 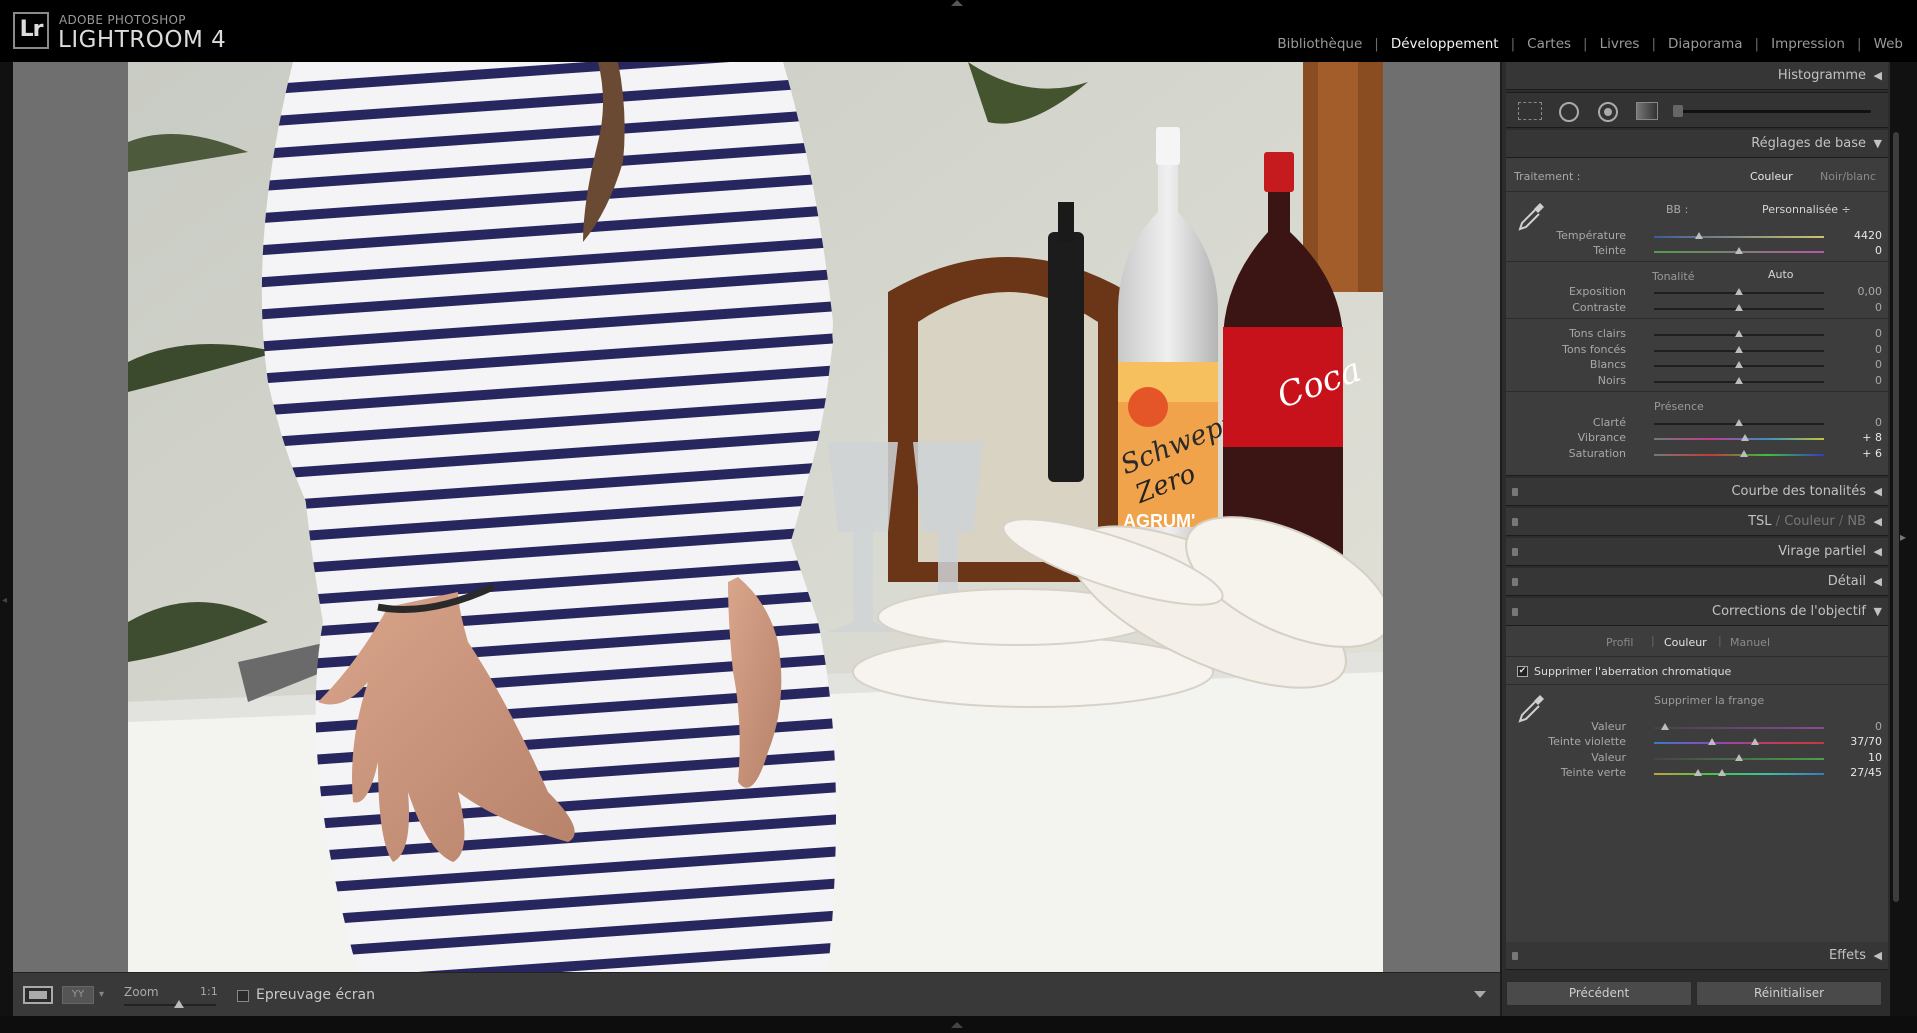 What do you see at coordinates (1862, 380) in the screenshot?
I see `blacks-value: 0` at bounding box center [1862, 380].